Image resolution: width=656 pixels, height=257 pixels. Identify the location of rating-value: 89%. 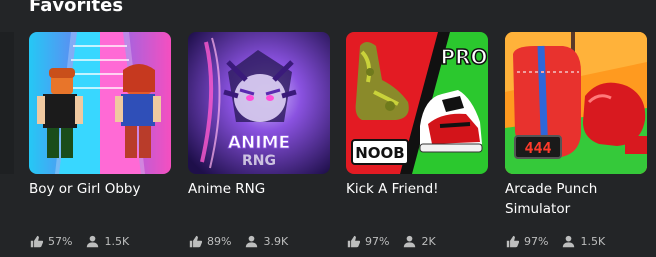
(219, 241).